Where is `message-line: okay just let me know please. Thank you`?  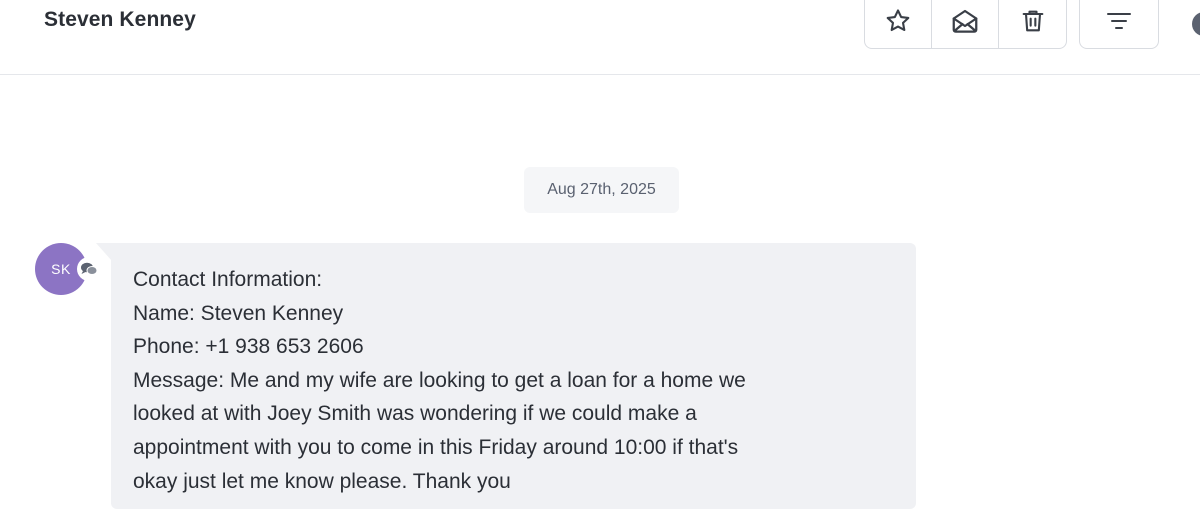 message-line: okay just let me know please. Thank you is located at coordinates (322, 481).